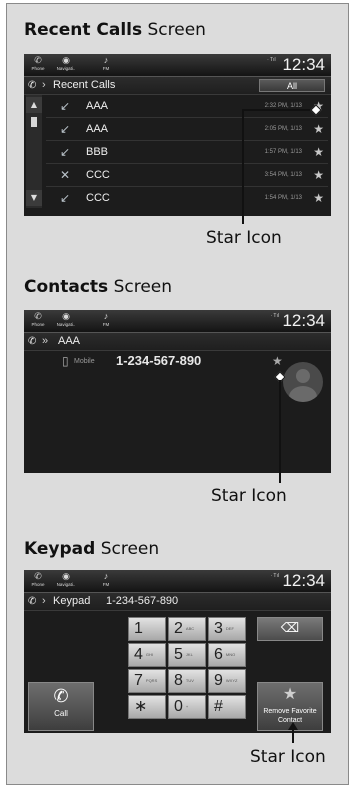  I want to click on backspace-icon: ⌫, so click(290, 628).